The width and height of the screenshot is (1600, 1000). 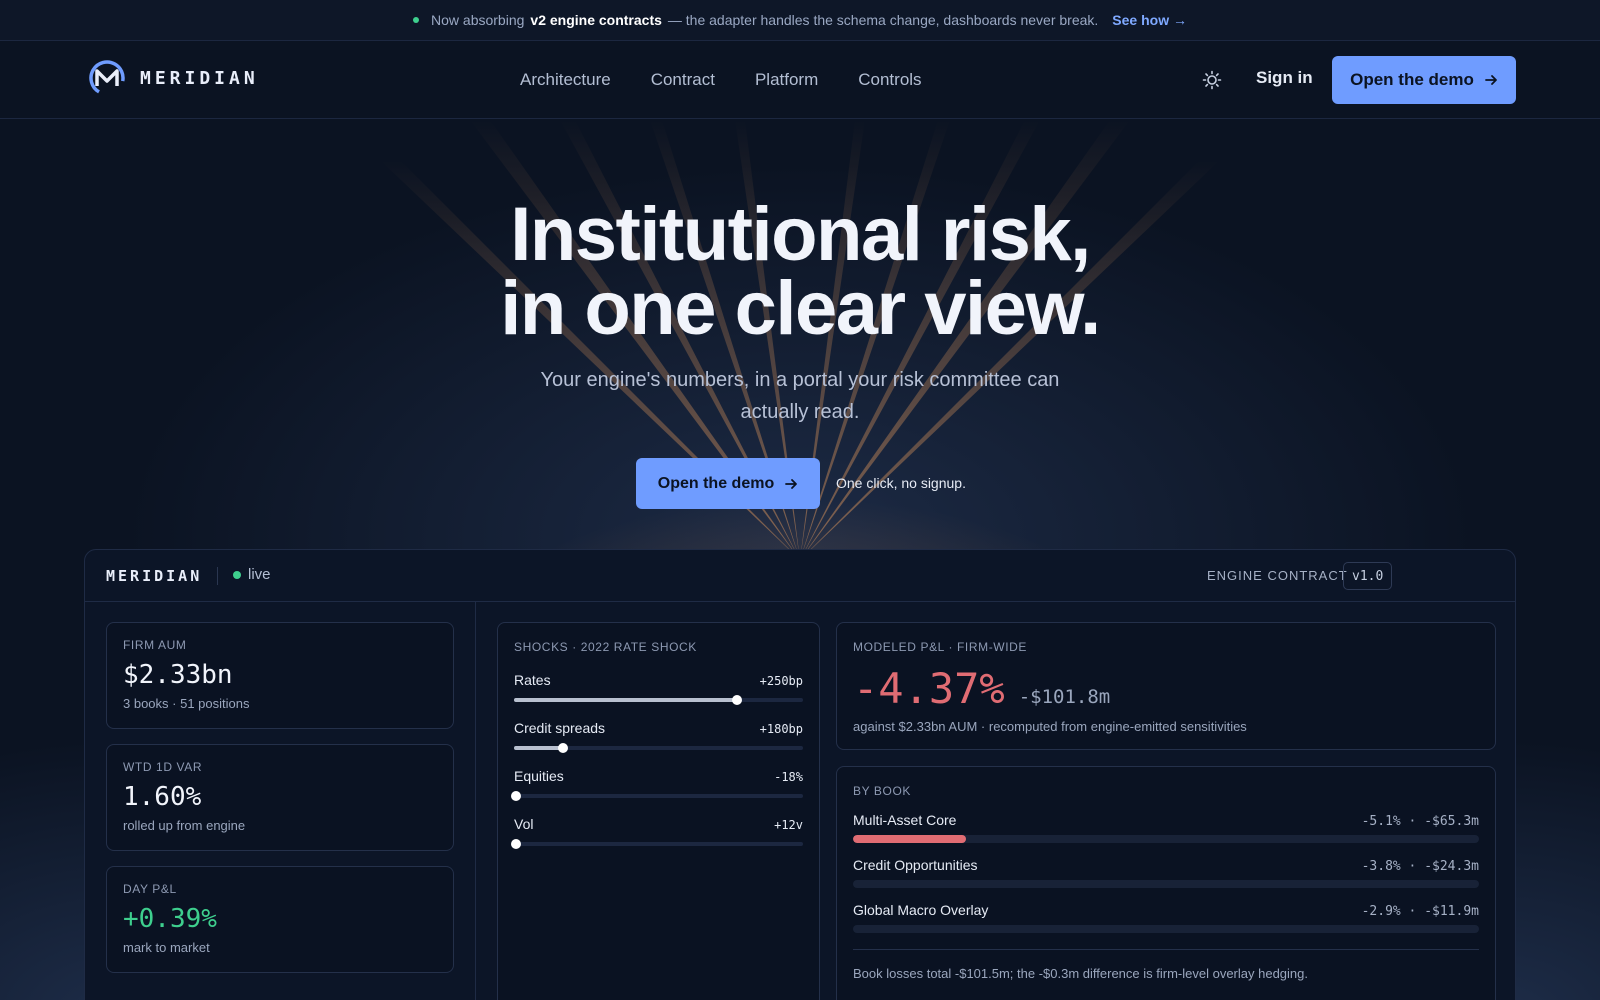 What do you see at coordinates (716, 483) in the screenshot?
I see `hero-open-demo-label: Open the demo` at bounding box center [716, 483].